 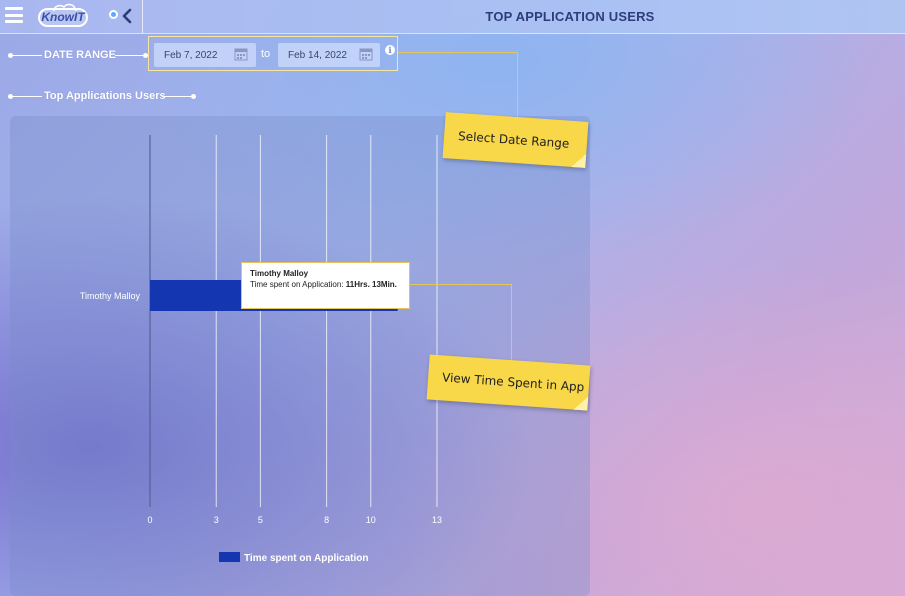 What do you see at coordinates (513, 382) in the screenshot?
I see `note-text: View Time Spent in App` at bounding box center [513, 382].